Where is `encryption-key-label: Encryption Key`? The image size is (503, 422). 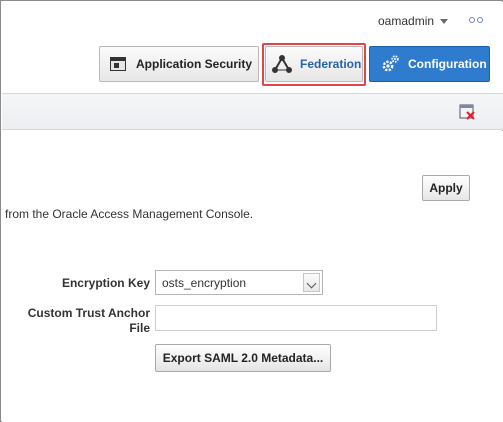
encryption-key-label: Encryption Key is located at coordinates (105, 283).